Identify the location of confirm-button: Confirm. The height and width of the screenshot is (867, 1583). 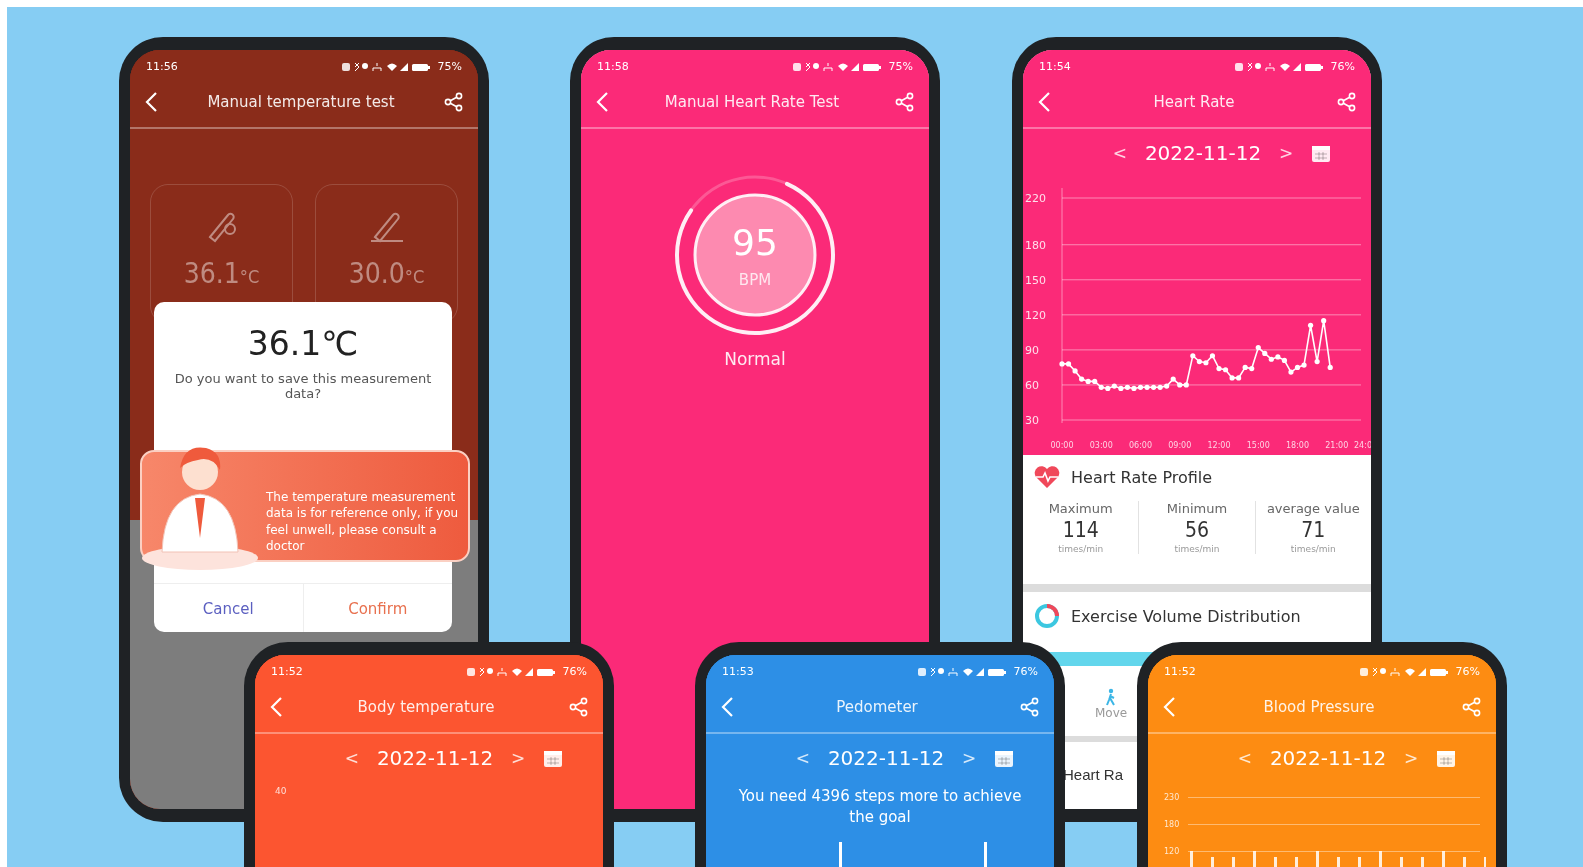
(377, 608).